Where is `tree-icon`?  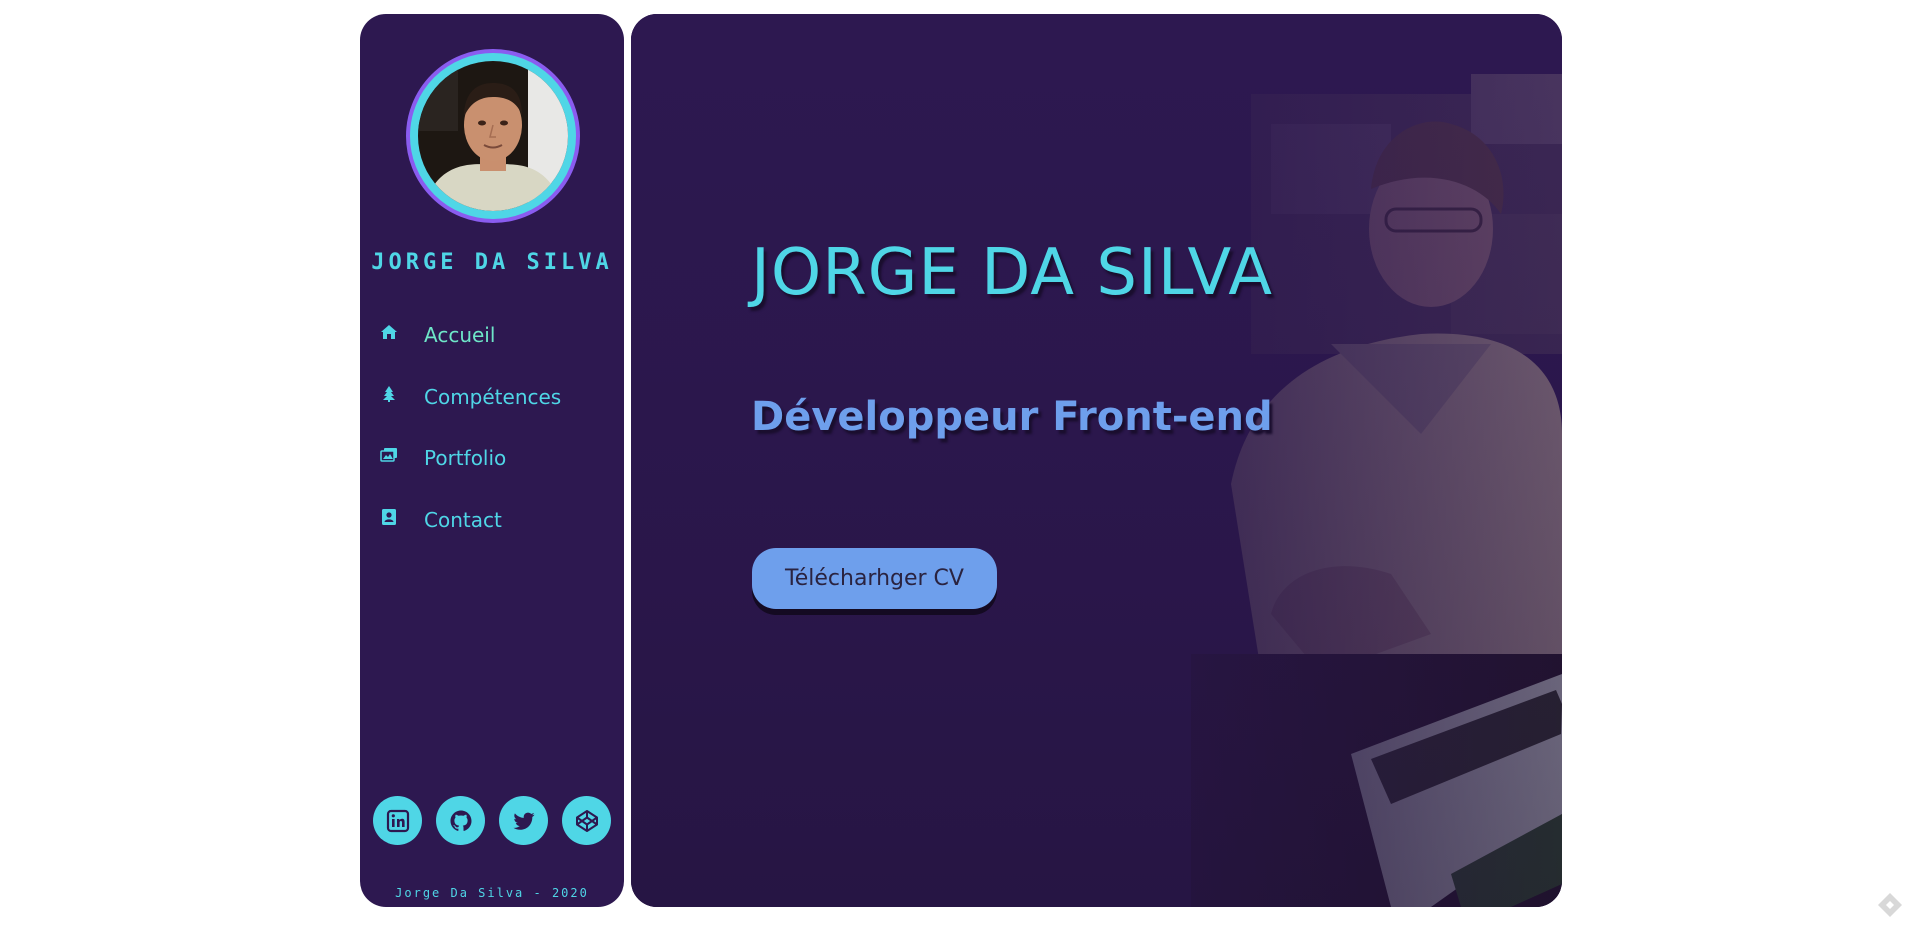 tree-icon is located at coordinates (389, 393).